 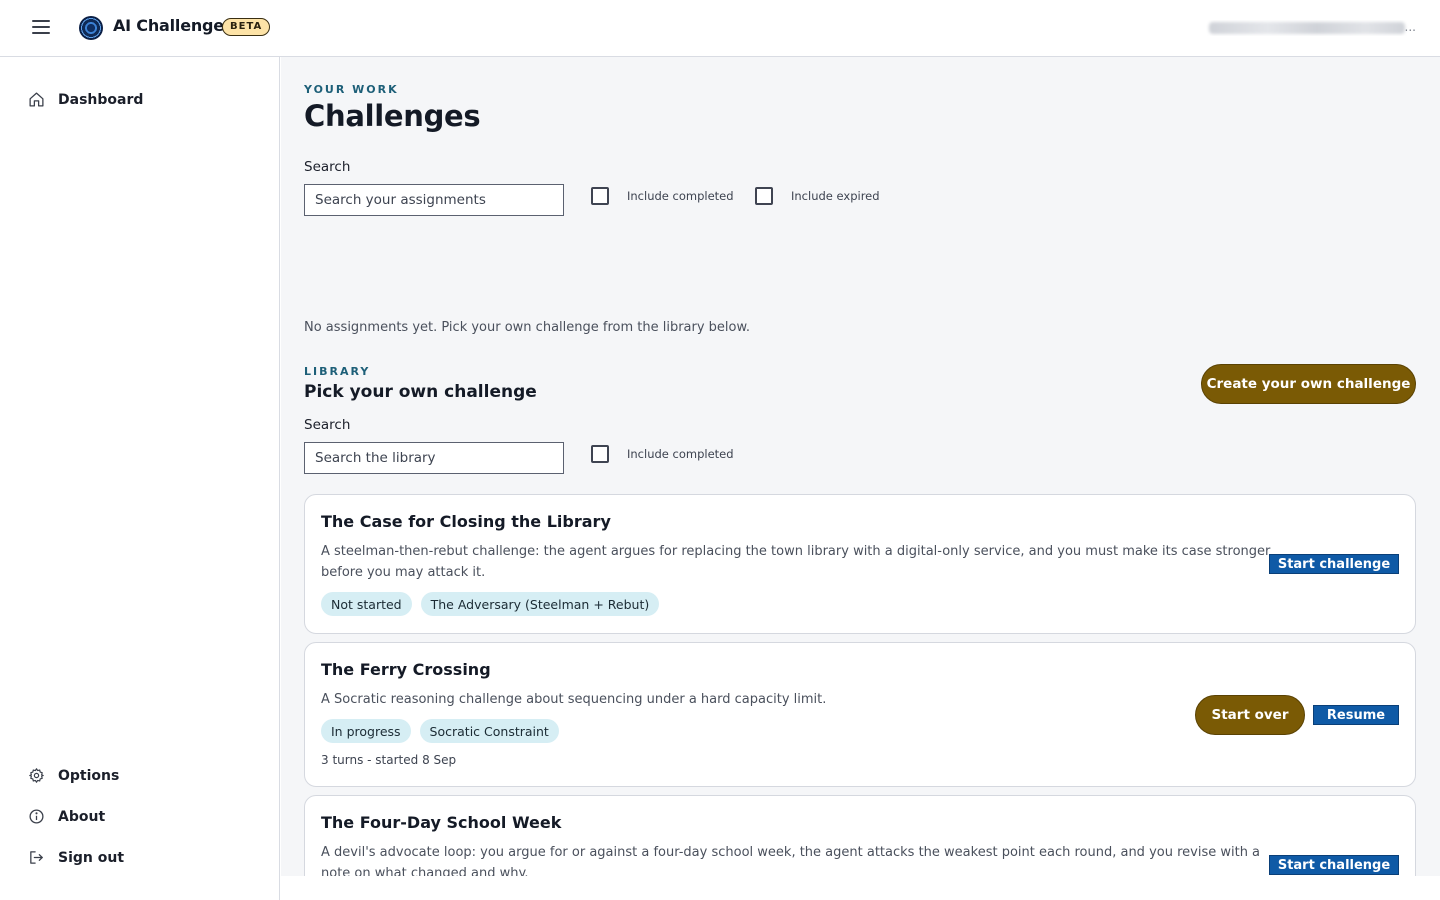 I want to click on library-title: Pick your own challenge, so click(x=420, y=392).